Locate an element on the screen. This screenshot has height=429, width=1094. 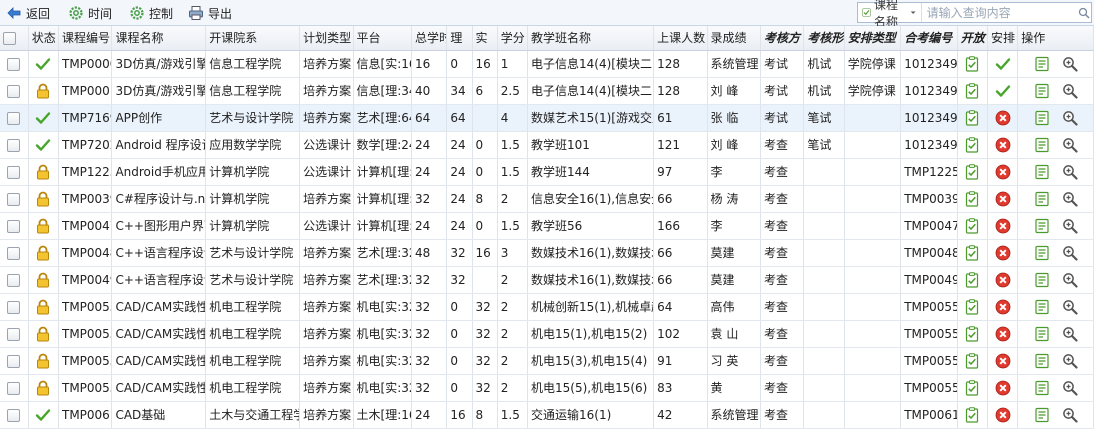
schedule-check-icon is located at coordinates (1003, 91).